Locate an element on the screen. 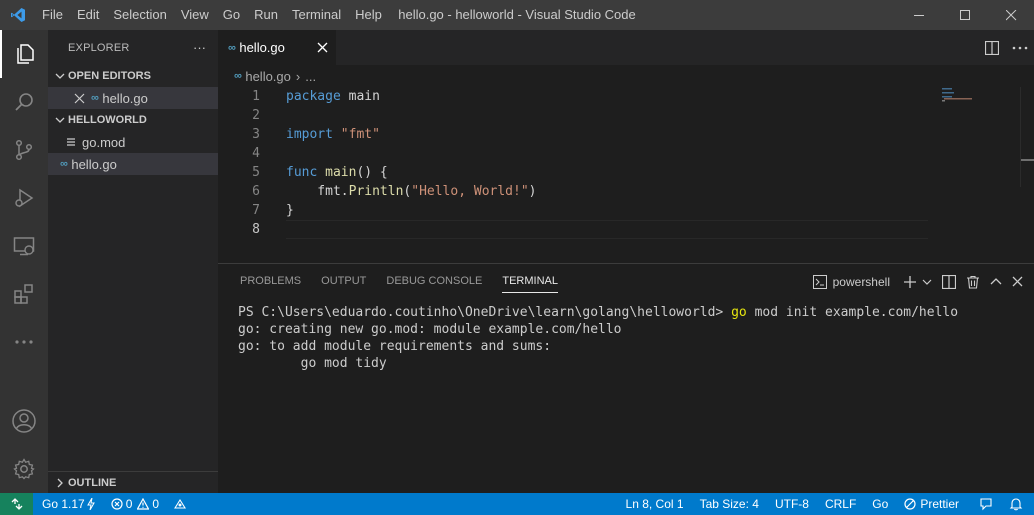 This screenshot has height=515, width=1034. language-mode: Go is located at coordinates (880, 504).